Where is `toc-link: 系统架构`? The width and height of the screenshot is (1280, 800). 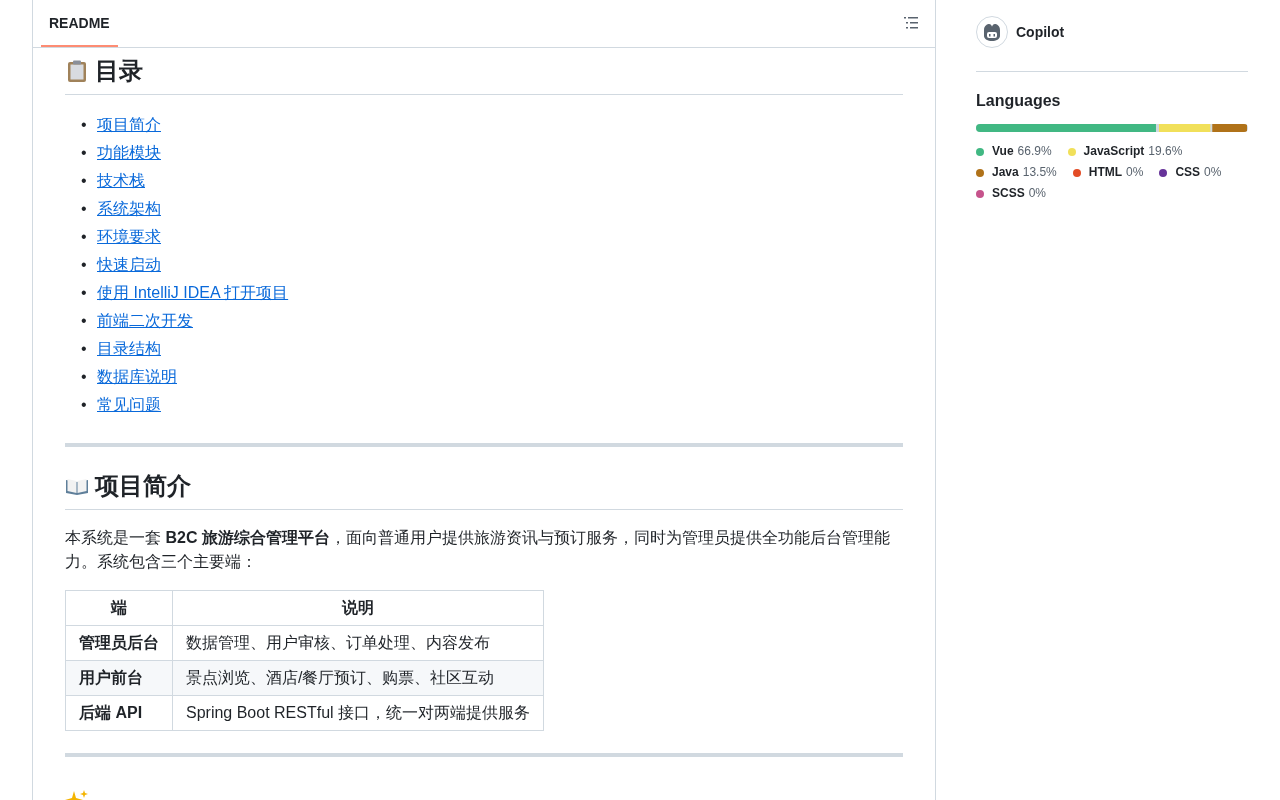 toc-link: 系统架构 is located at coordinates (129, 209).